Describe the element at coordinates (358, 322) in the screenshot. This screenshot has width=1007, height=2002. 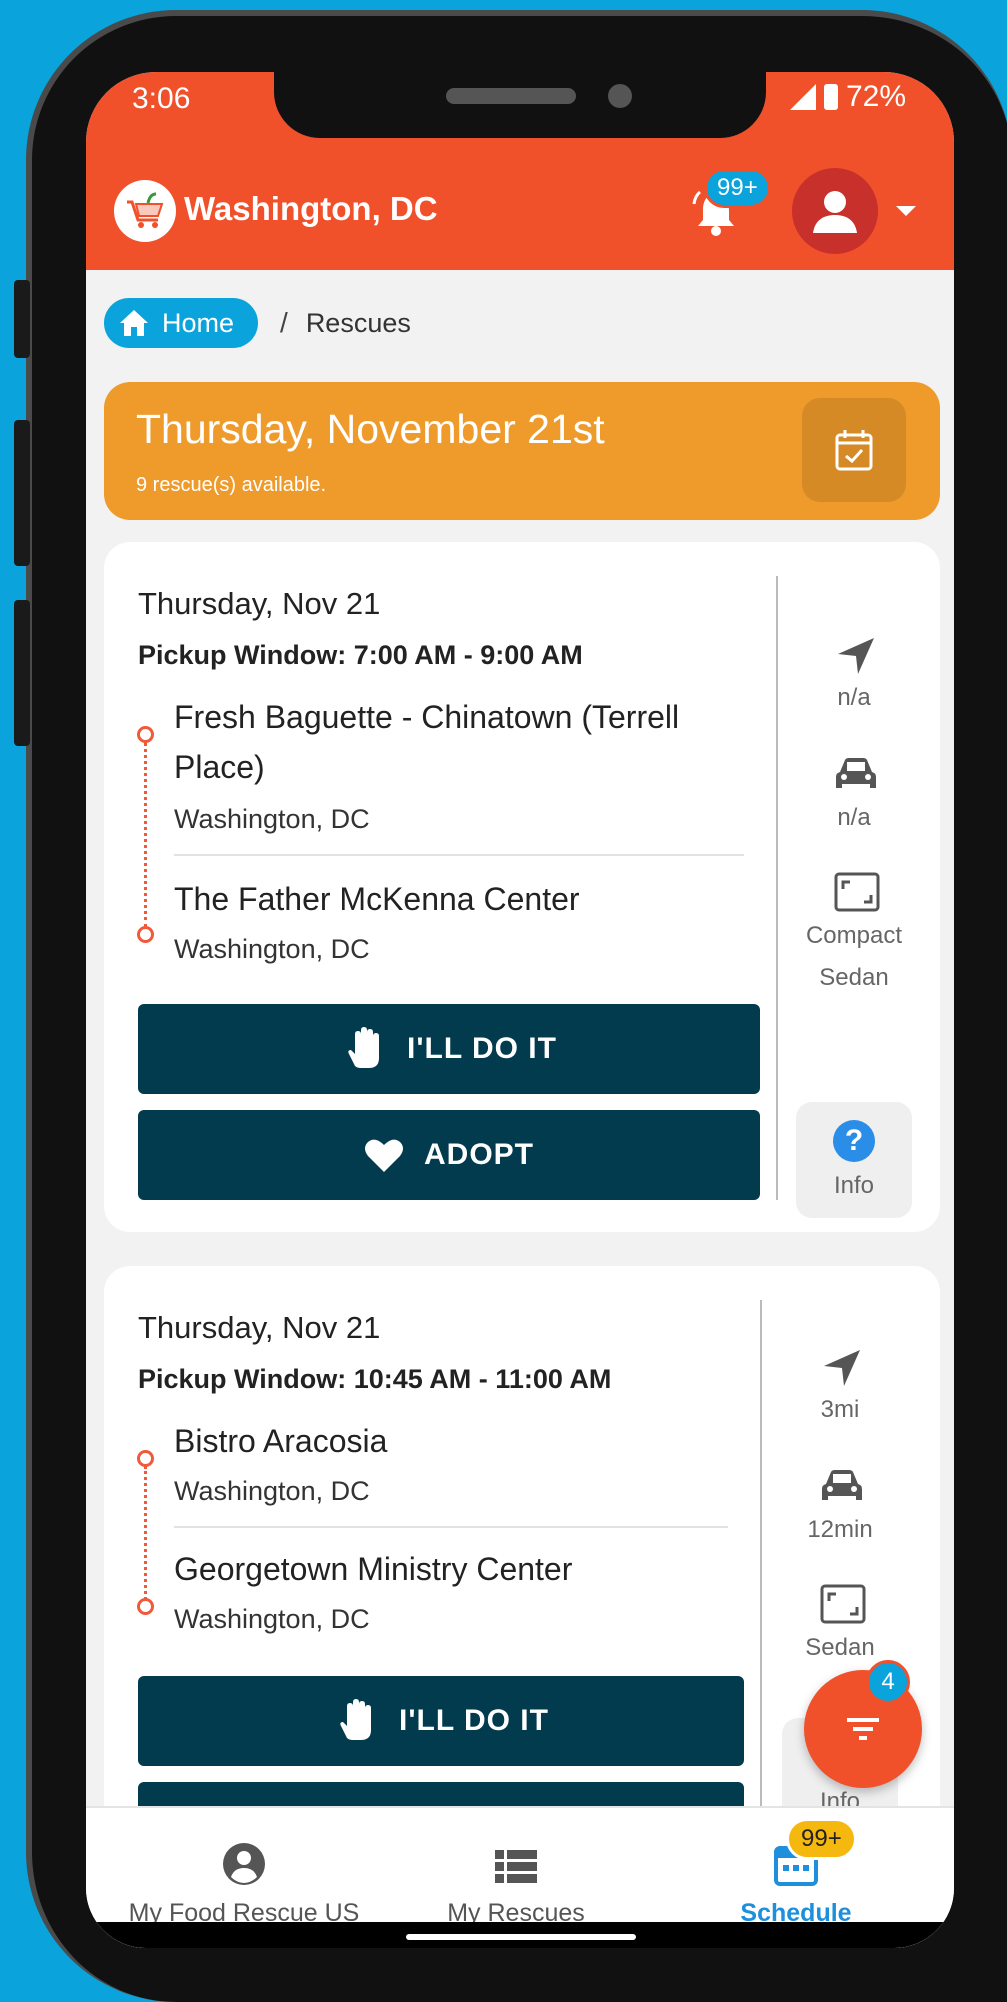
I see `breadcrumb-current: Rescues` at that location.